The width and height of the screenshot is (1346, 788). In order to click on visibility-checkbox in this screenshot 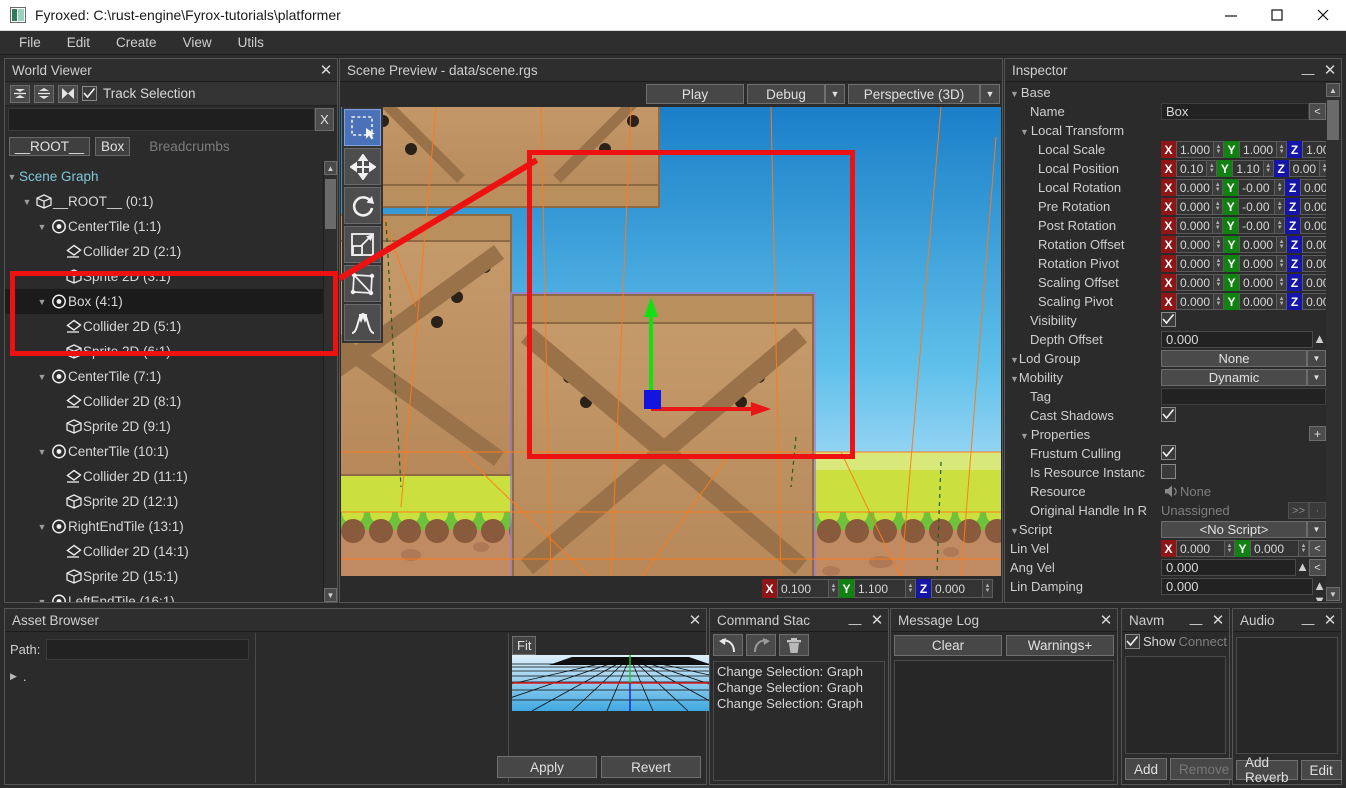, I will do `click(1168, 319)`.